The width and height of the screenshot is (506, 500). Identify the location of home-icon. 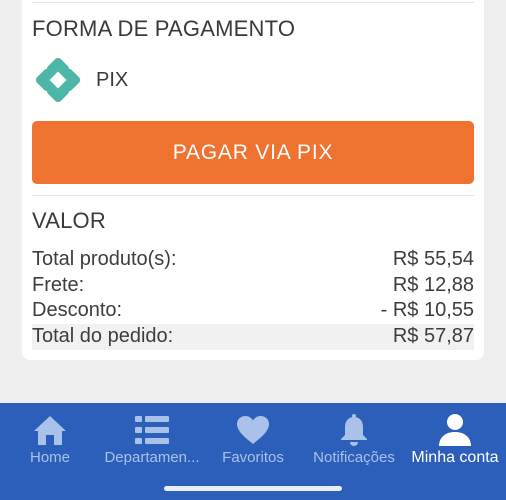
(50, 430).